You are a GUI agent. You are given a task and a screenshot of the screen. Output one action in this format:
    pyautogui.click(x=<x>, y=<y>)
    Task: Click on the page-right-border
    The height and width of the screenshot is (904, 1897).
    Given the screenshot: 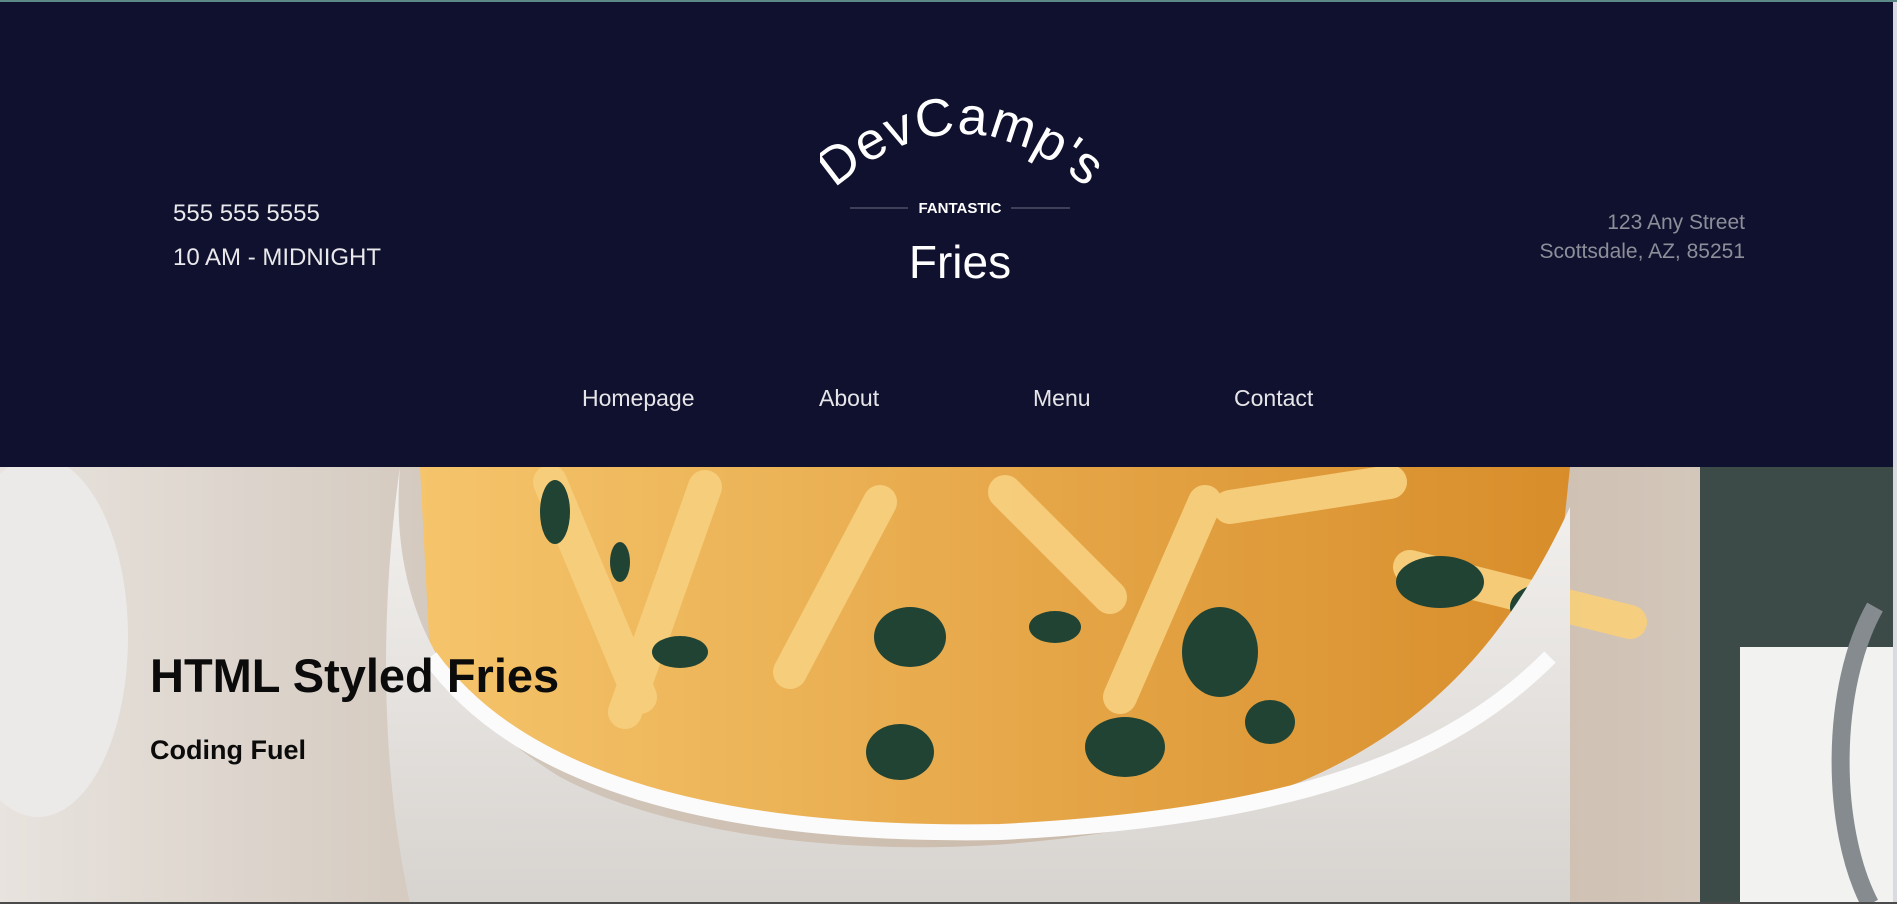 What is the action you would take?
    pyautogui.click(x=1895, y=453)
    